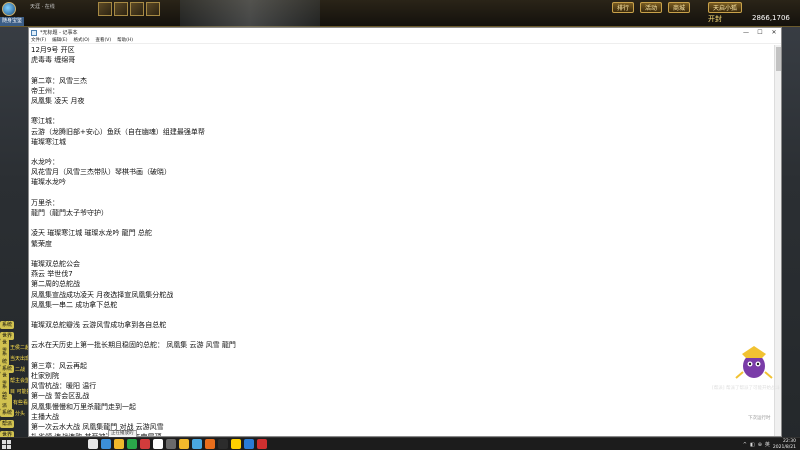 The image size is (800, 450). I want to click on chat-line: 系统 当天出现, so click(15, 358).